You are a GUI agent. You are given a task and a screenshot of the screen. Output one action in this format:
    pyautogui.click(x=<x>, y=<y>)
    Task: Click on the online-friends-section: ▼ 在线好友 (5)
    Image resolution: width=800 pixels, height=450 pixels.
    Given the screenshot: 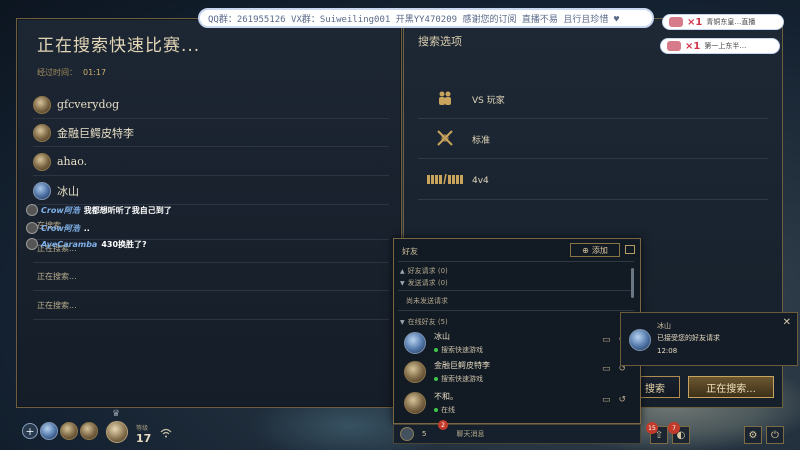 What is the action you would take?
    pyautogui.click(x=424, y=322)
    